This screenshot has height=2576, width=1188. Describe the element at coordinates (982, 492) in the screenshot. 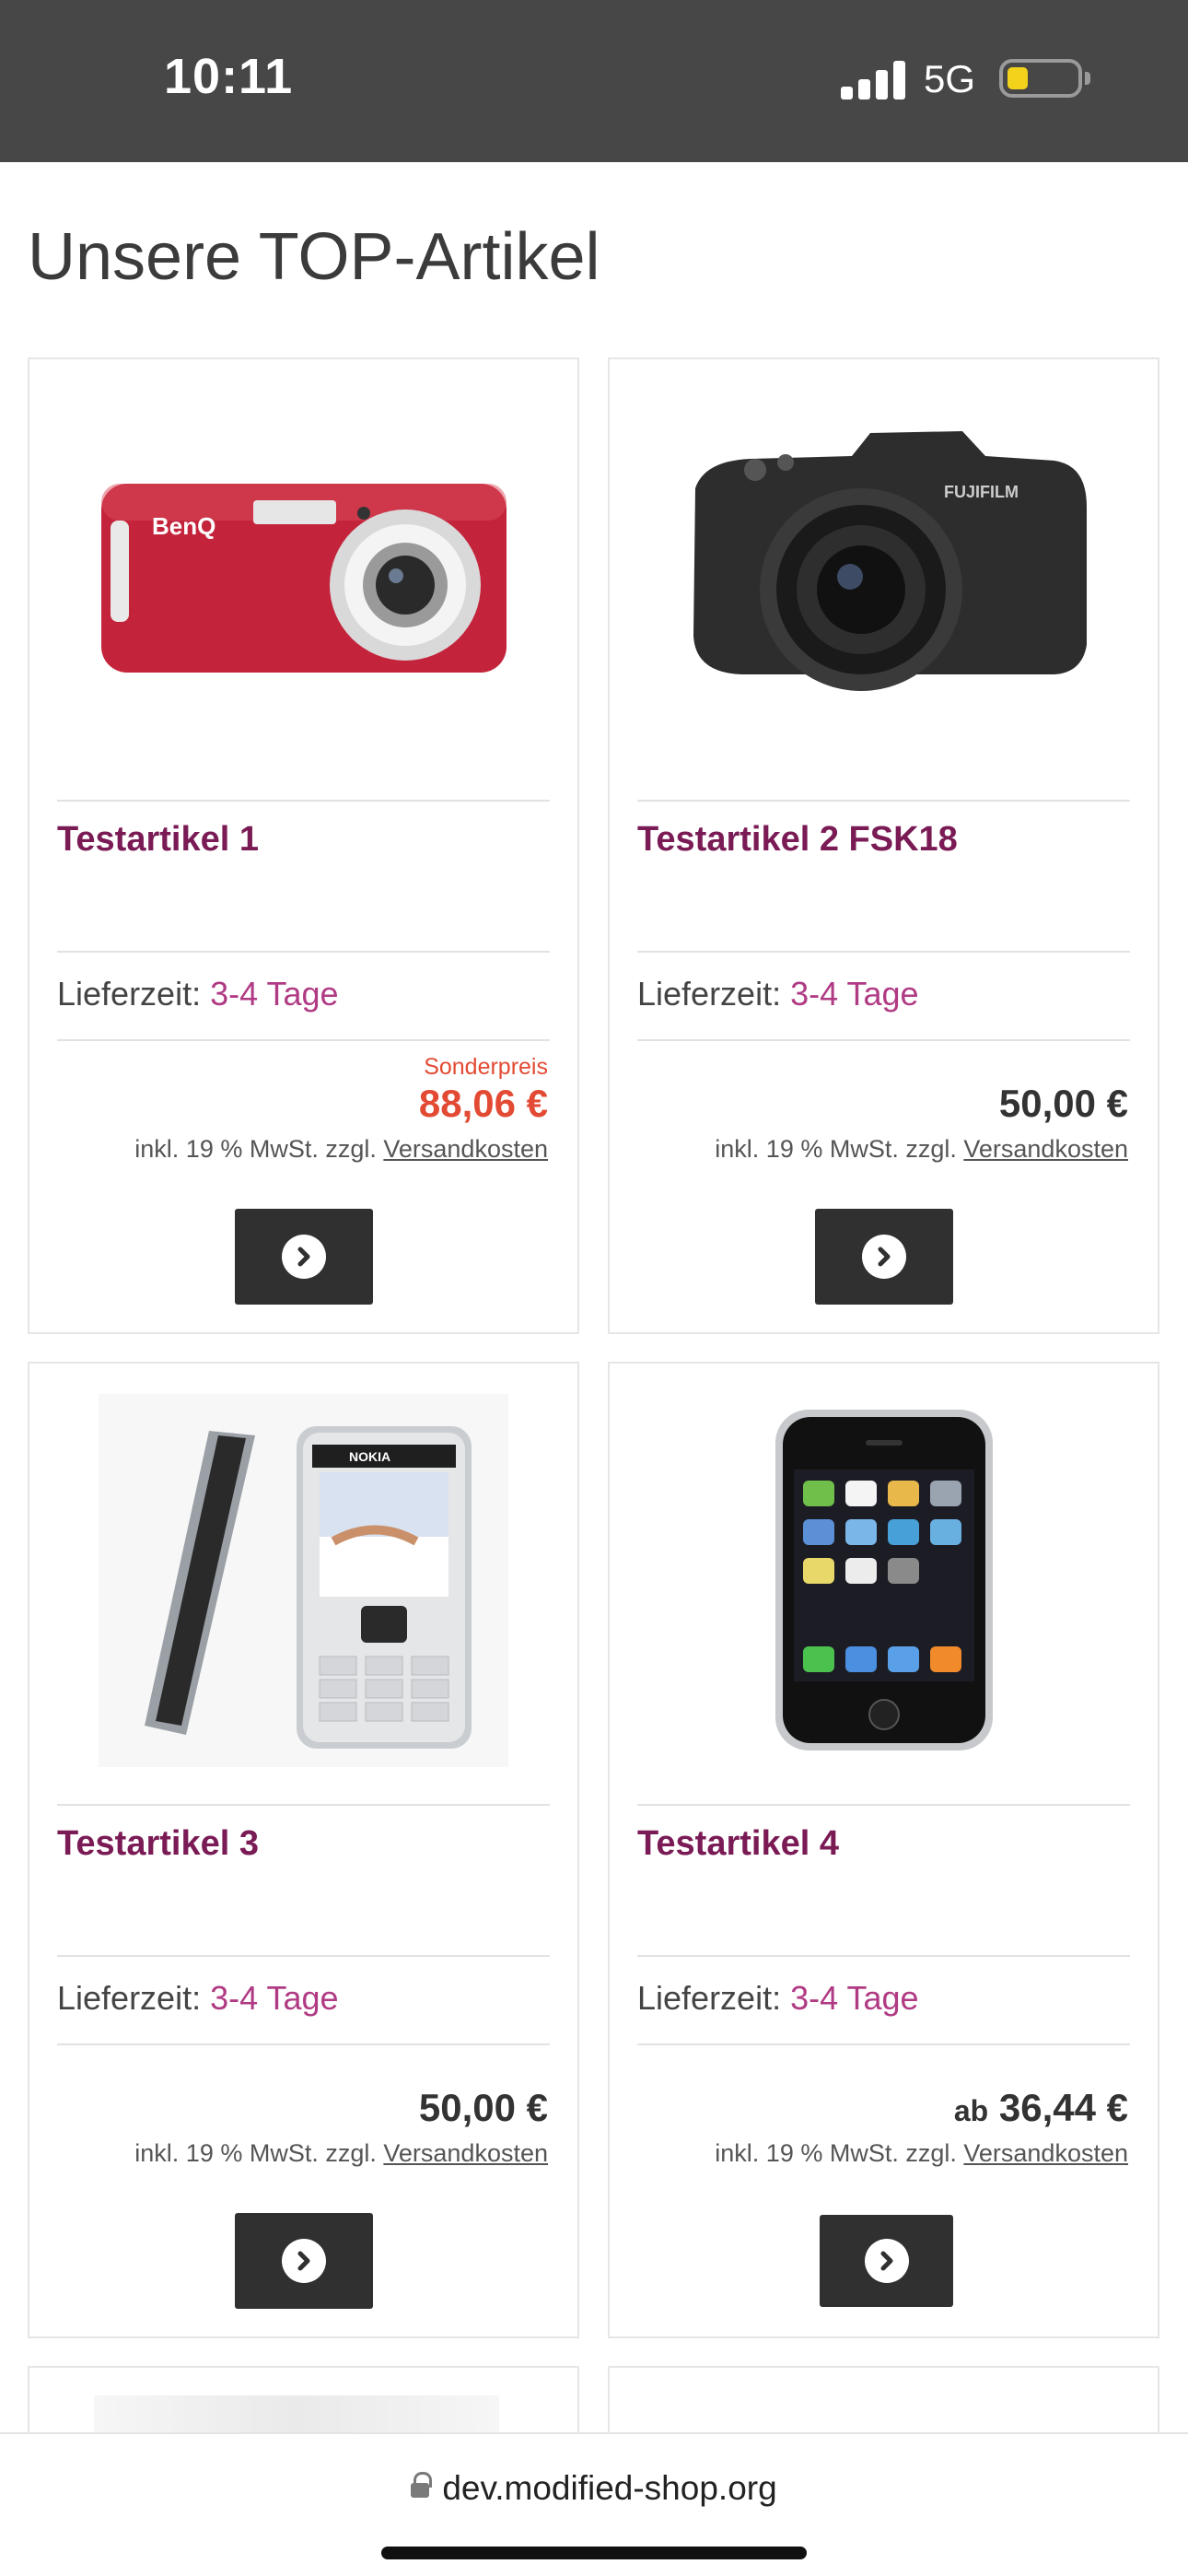

I see `svg-text: FUJIFILM` at that location.